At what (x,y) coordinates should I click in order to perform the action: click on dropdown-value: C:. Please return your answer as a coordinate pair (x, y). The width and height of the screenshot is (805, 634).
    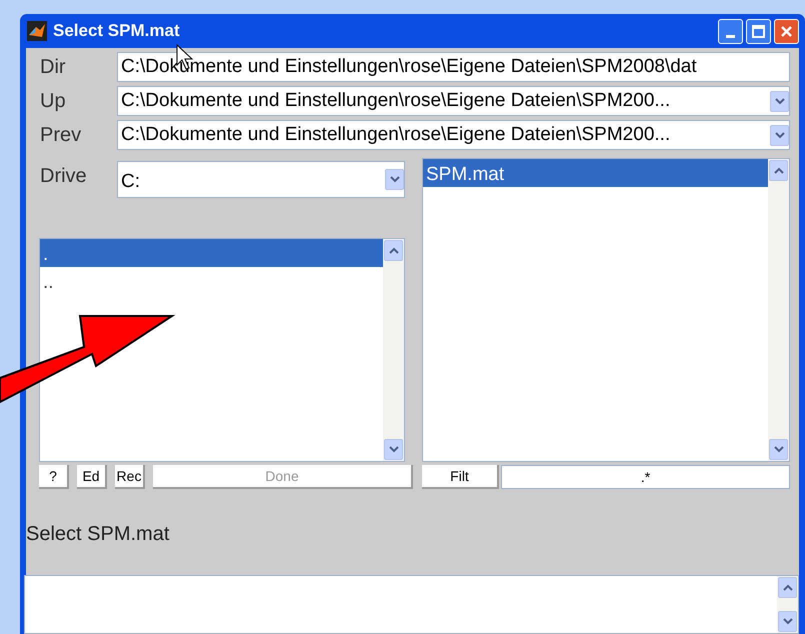
    Looking at the image, I should click on (130, 182).